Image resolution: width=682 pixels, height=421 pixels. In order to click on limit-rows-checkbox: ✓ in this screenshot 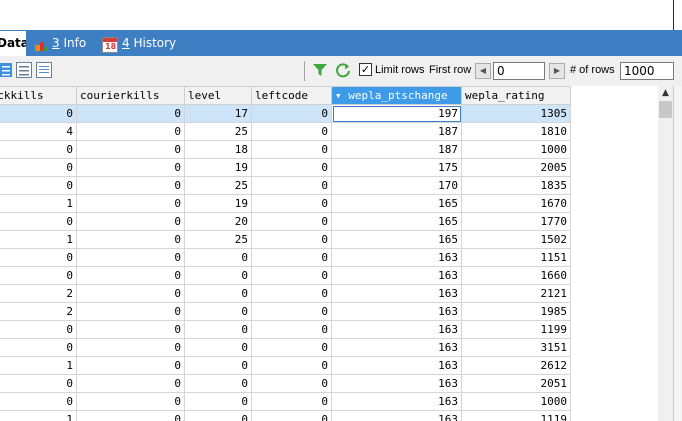, I will do `click(365, 69)`.